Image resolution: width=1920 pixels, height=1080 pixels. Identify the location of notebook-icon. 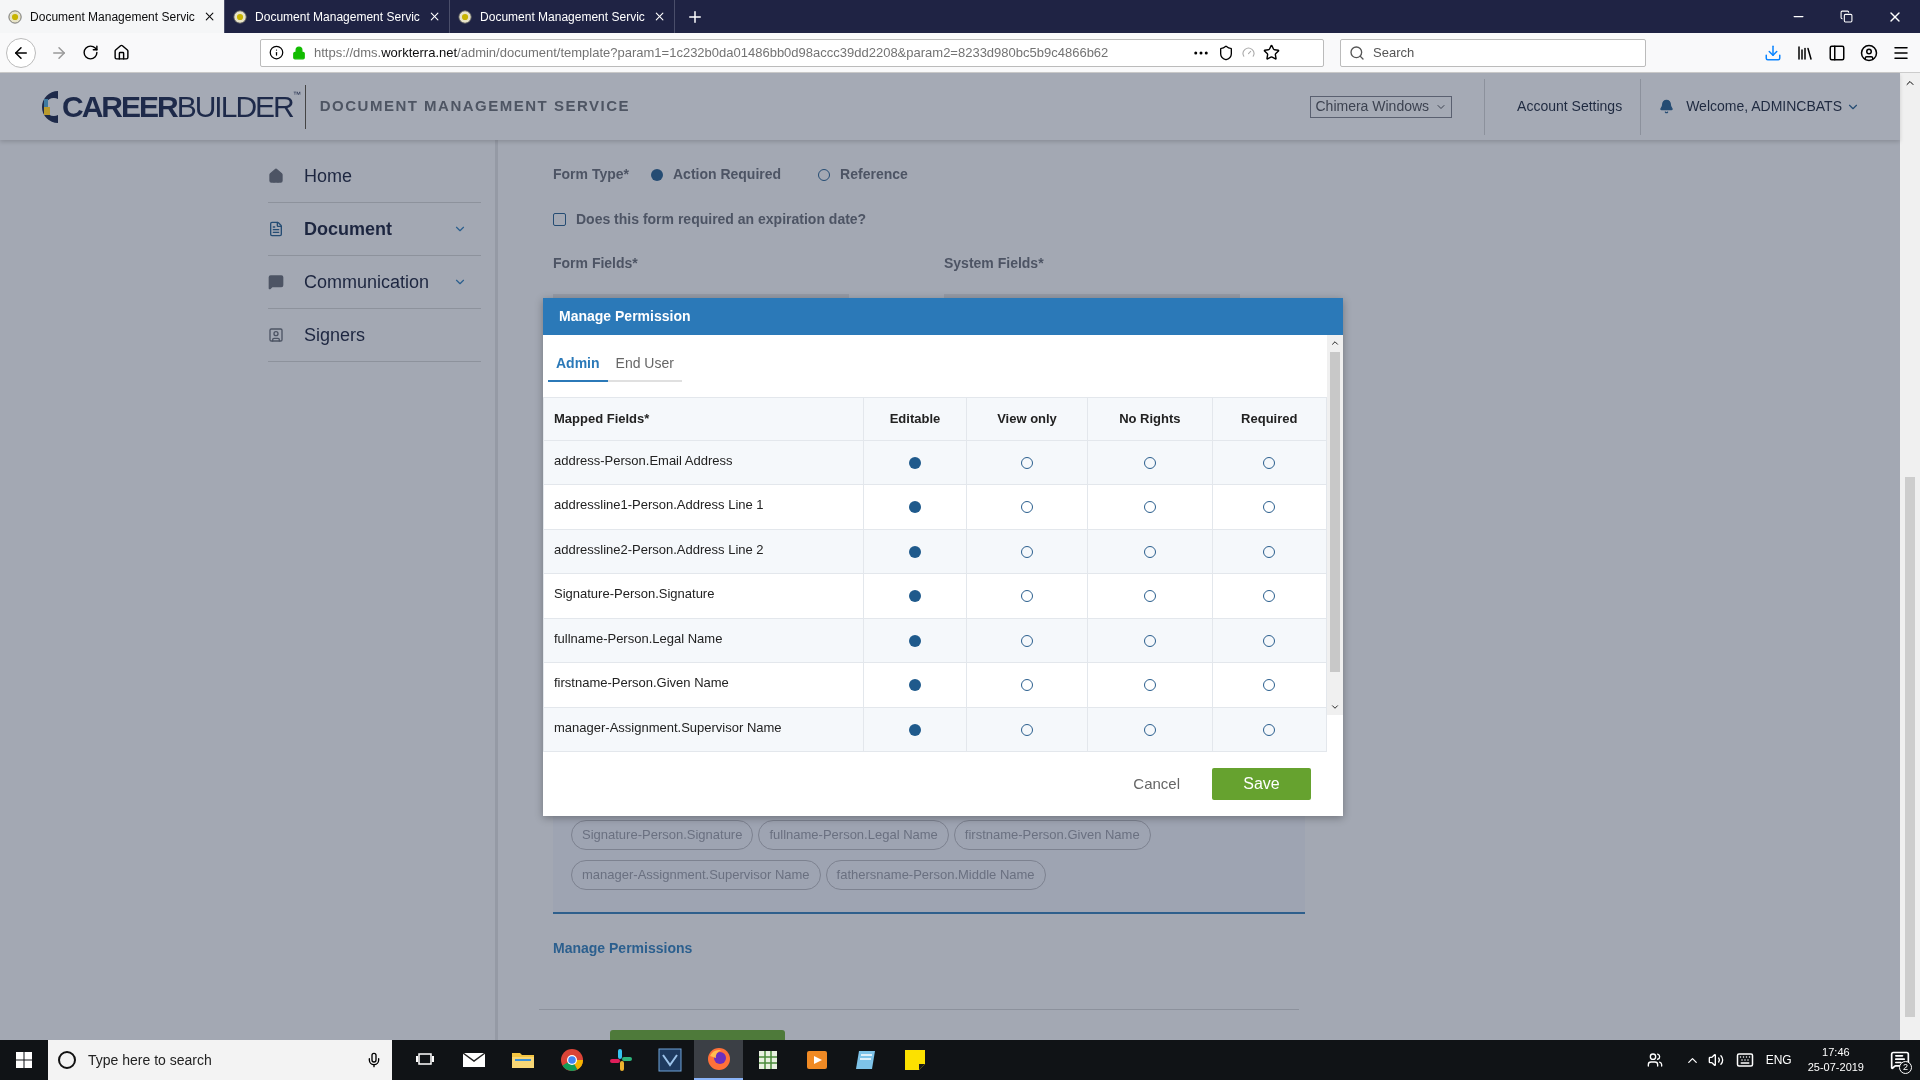
(865, 1060).